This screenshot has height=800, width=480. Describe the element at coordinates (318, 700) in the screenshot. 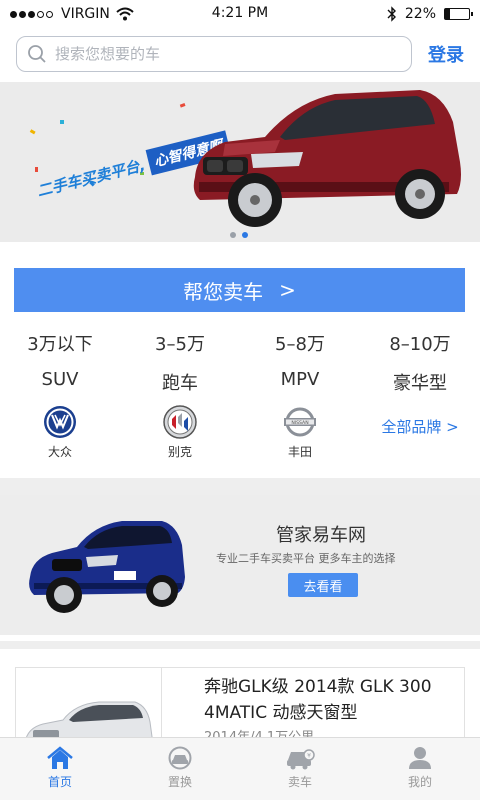

I see `listing-title: 奔驰GLK级 2014款 GLK 300 4MATIC 动感天窗型` at that location.